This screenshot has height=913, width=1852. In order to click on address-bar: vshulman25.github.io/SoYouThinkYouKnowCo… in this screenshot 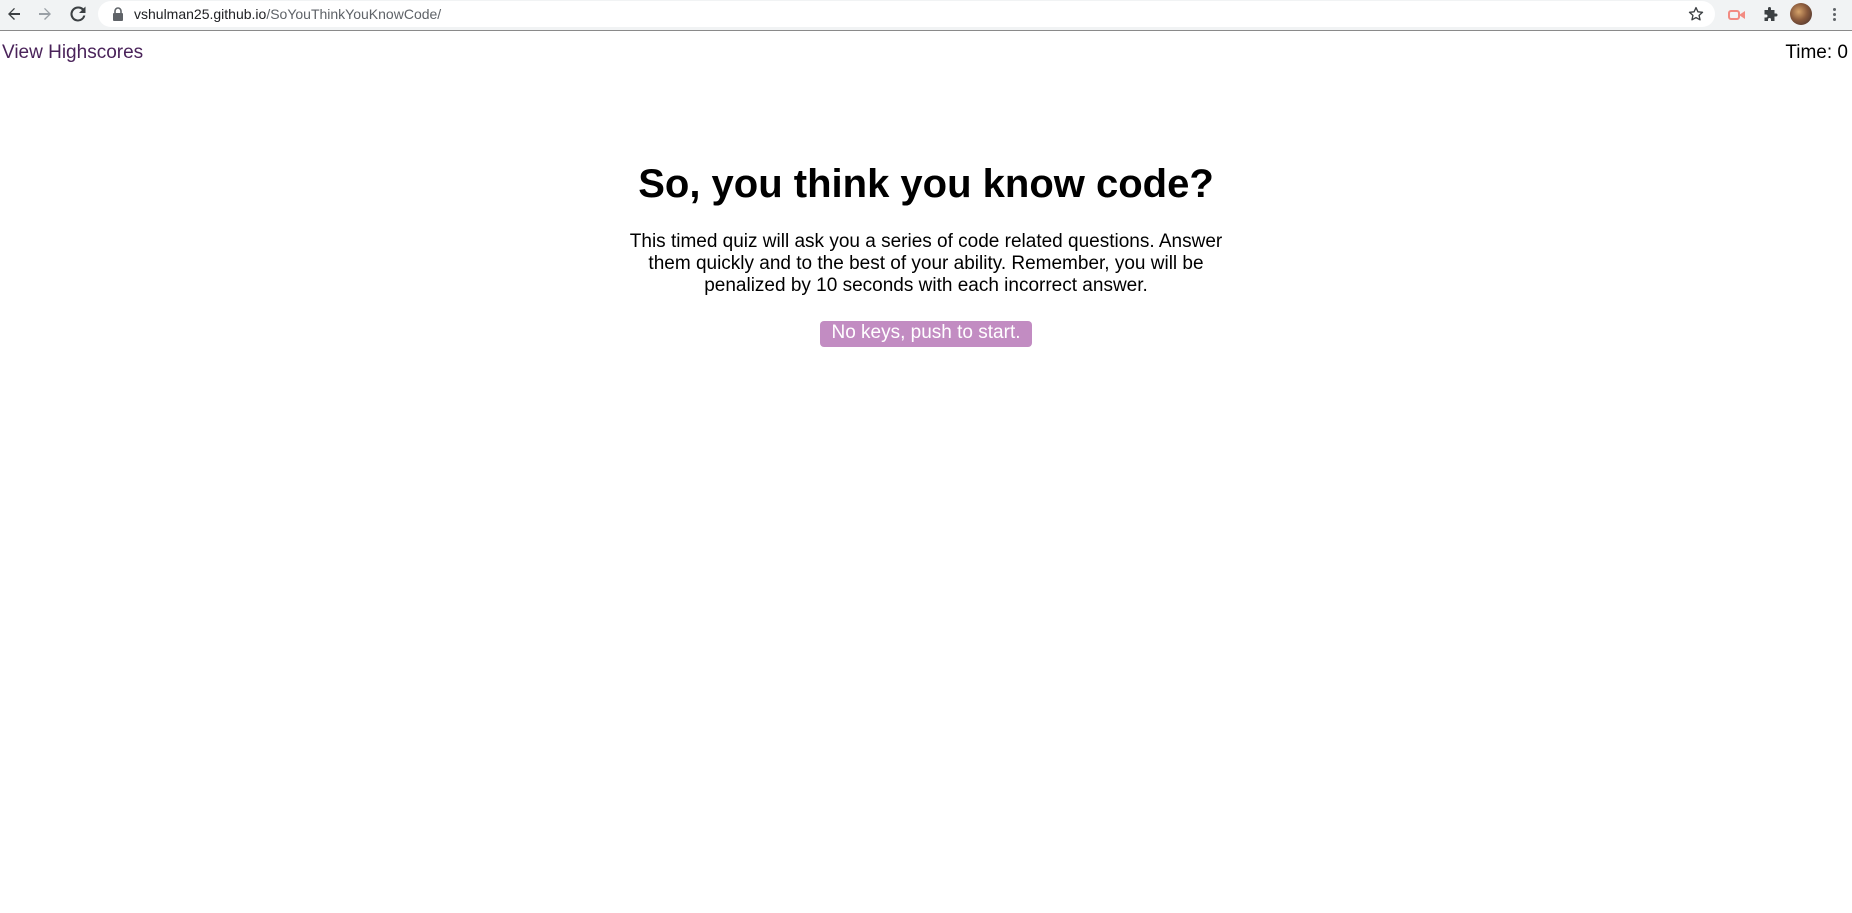, I will do `click(906, 14)`.